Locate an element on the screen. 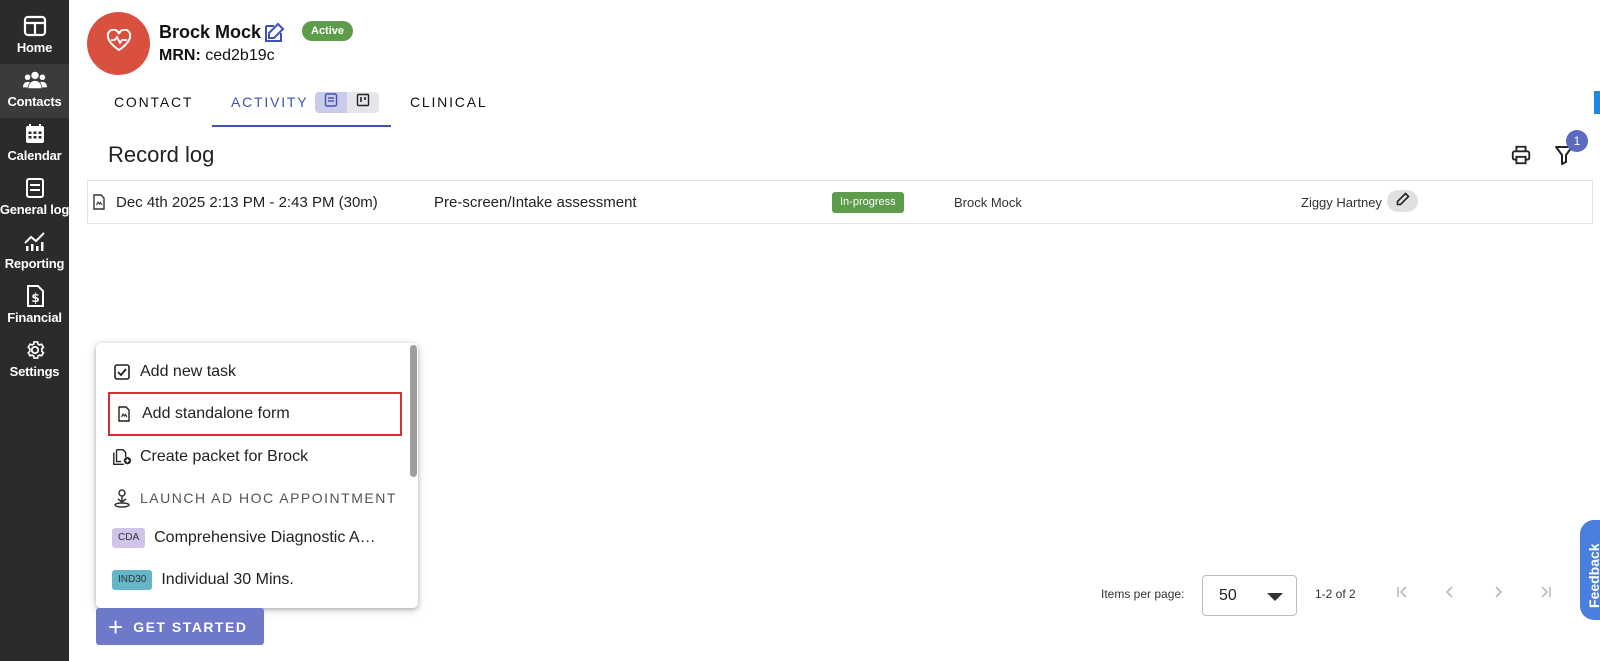 This screenshot has width=1600, height=661. record-edit-button is located at coordinates (1402, 201).